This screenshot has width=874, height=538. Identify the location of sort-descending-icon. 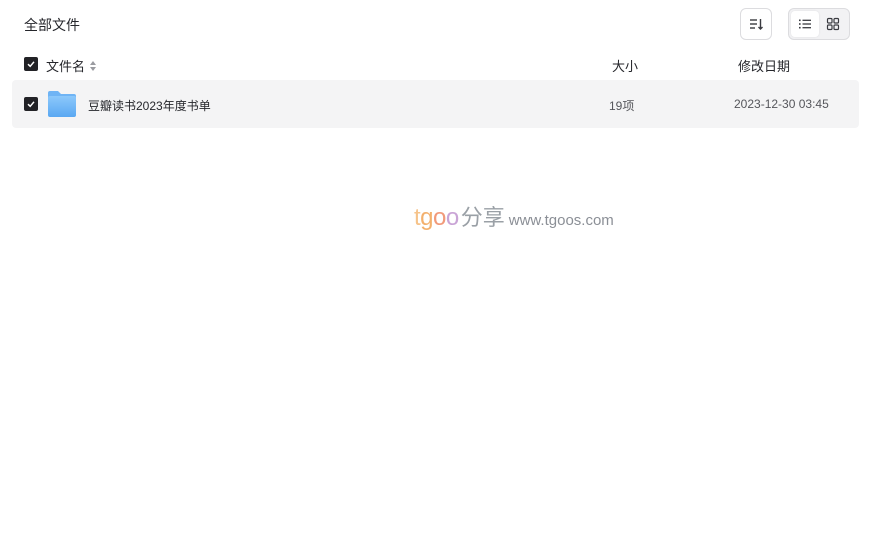
(756, 24).